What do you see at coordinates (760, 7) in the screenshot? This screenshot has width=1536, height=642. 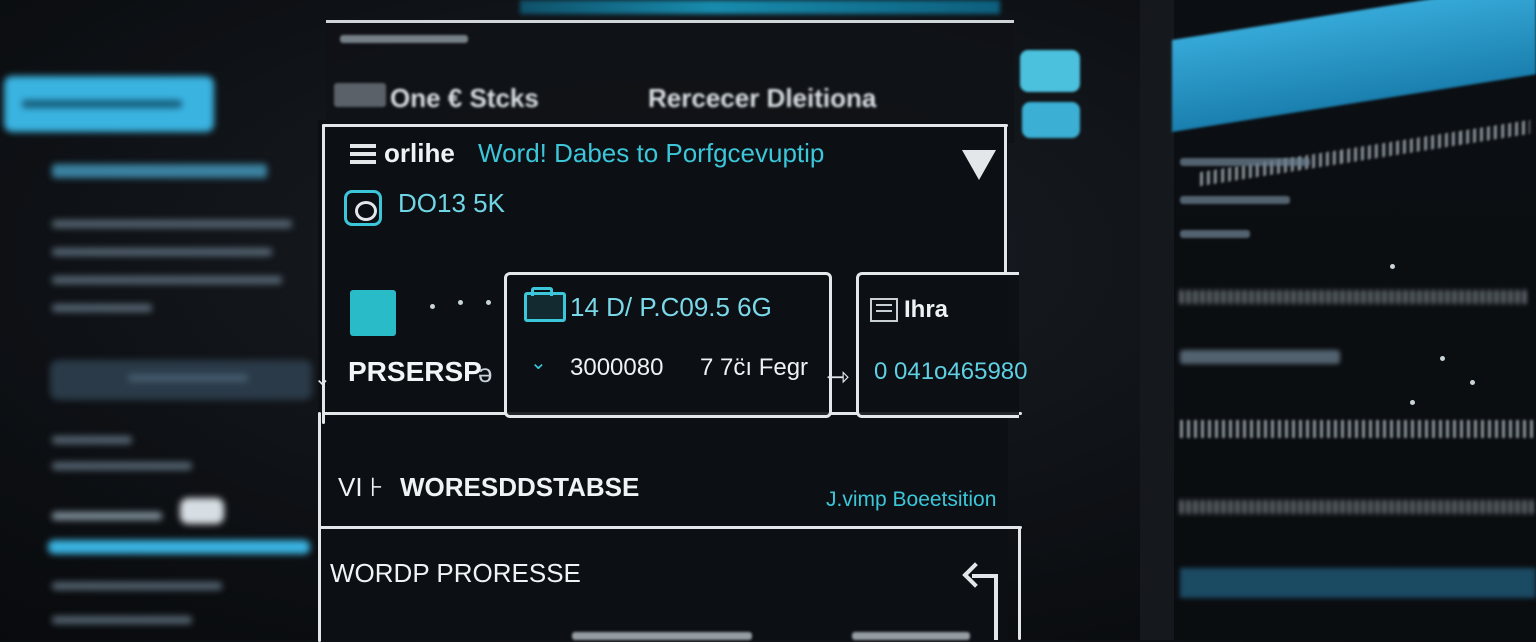 I see `top-banner` at bounding box center [760, 7].